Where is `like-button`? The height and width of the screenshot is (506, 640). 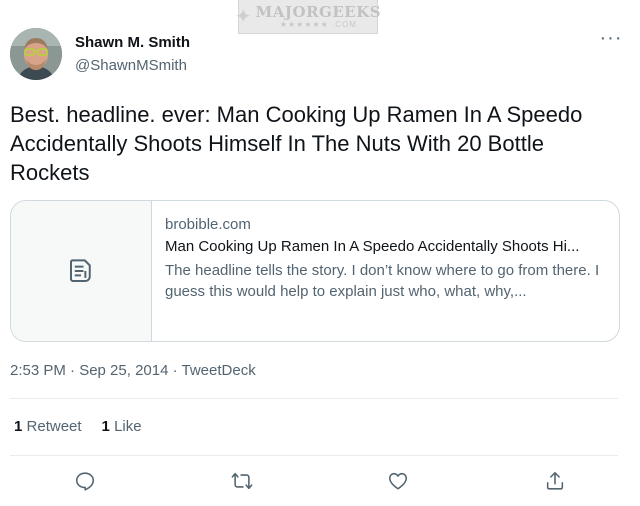 like-button is located at coordinates (398, 481).